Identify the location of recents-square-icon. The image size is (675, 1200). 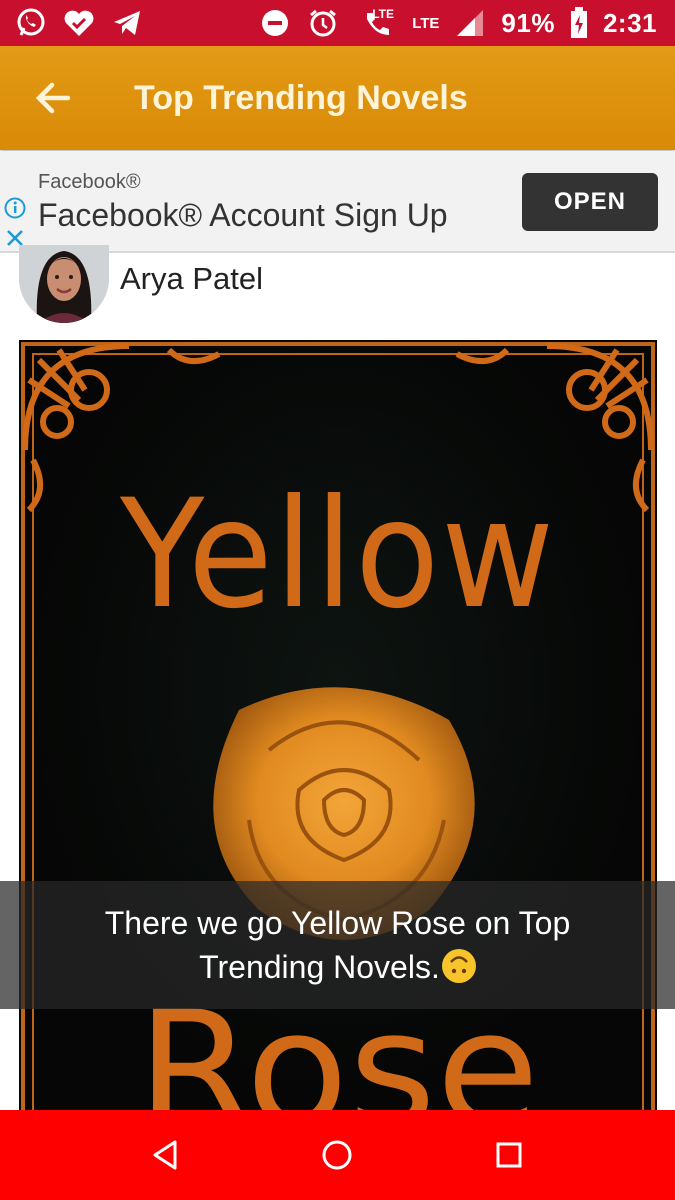
(509, 1155).